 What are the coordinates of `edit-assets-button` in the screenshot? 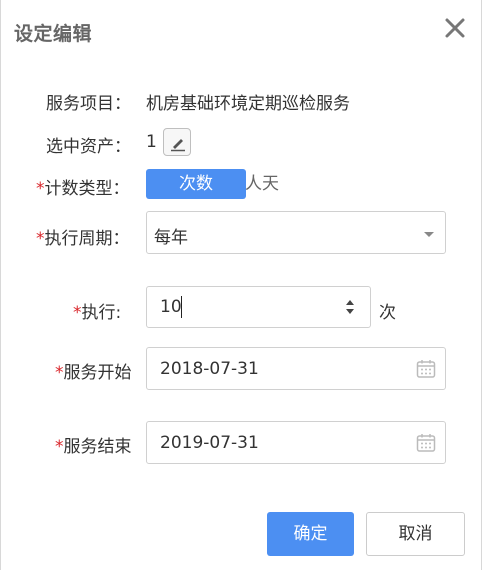 It's located at (177, 142).